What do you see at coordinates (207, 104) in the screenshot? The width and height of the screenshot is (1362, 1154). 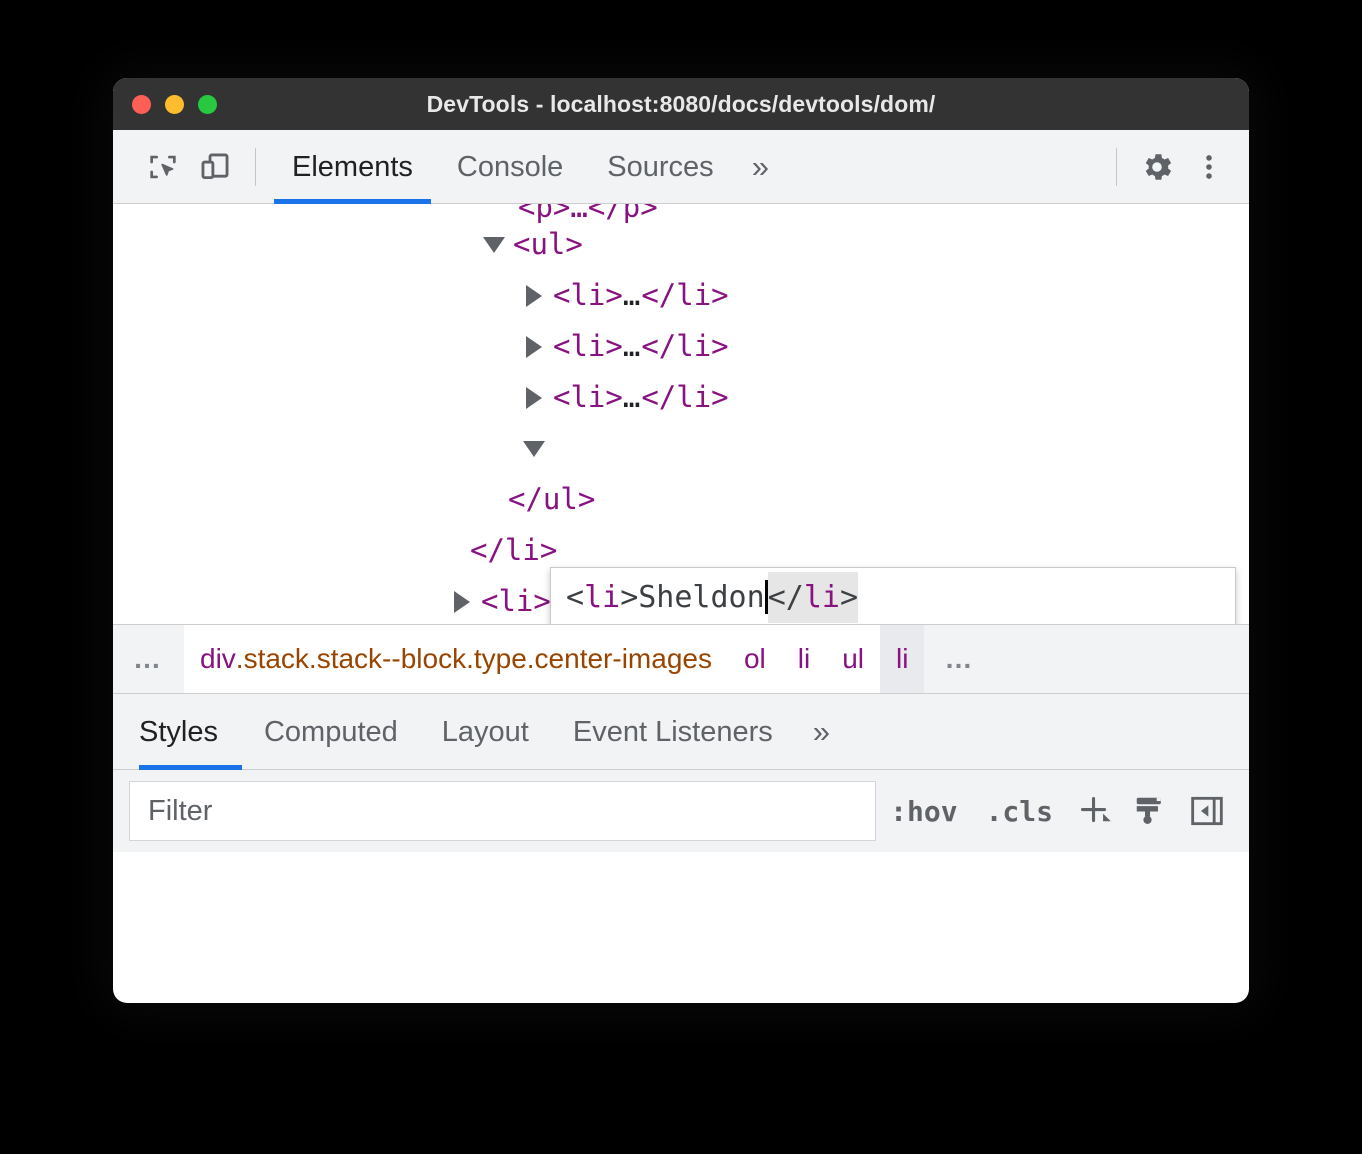 I see `maximize-window-button` at bounding box center [207, 104].